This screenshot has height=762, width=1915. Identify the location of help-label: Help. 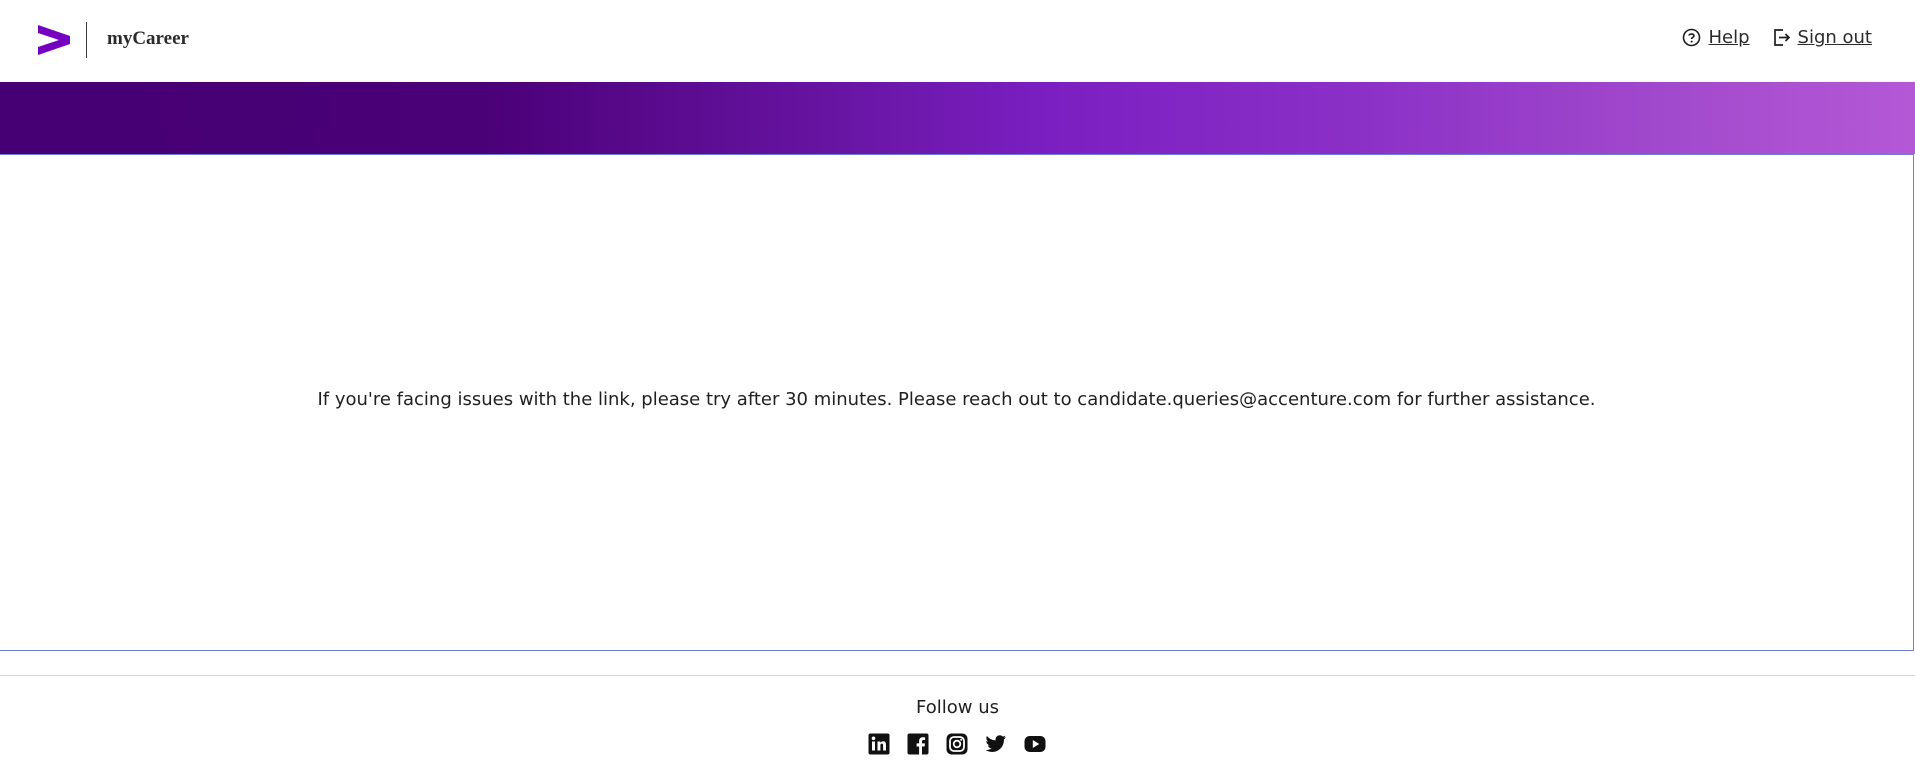
(1729, 37).